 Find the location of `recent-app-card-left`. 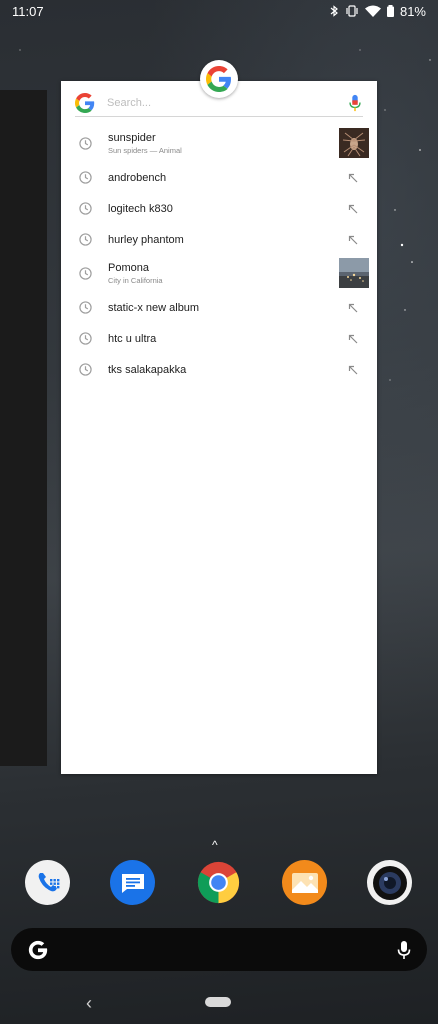

recent-app-card-left is located at coordinates (23, 428).